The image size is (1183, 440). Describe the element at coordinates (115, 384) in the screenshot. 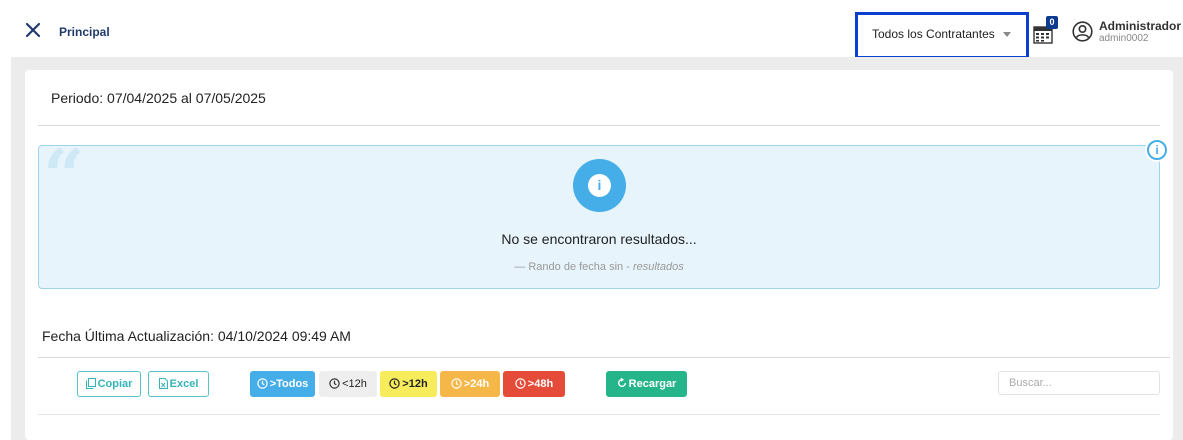

I see `copy-button-label: Copiar` at that location.